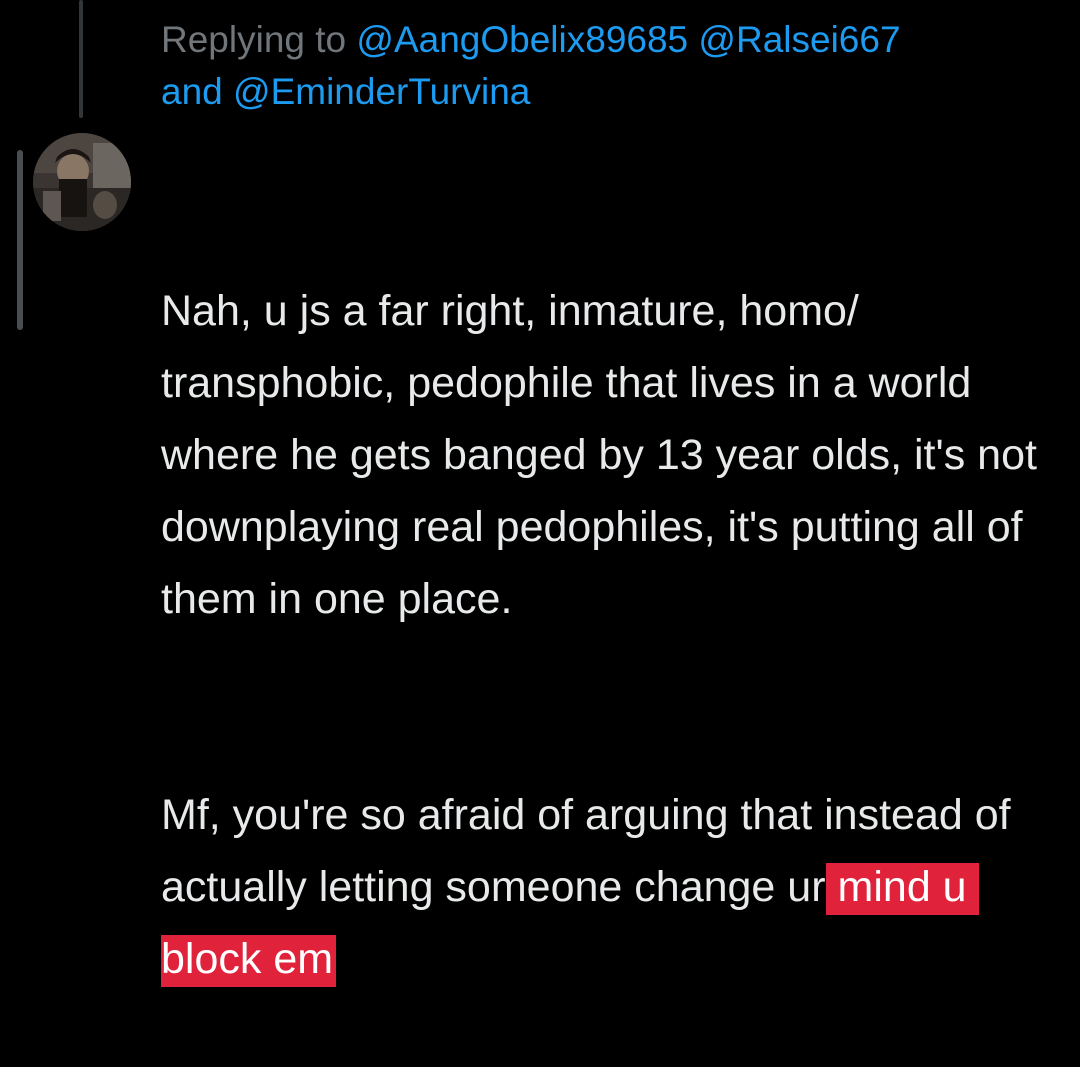 Image resolution: width=1080 pixels, height=1067 pixels. Describe the element at coordinates (20, 240) in the screenshot. I see `scroll-indicator` at that location.